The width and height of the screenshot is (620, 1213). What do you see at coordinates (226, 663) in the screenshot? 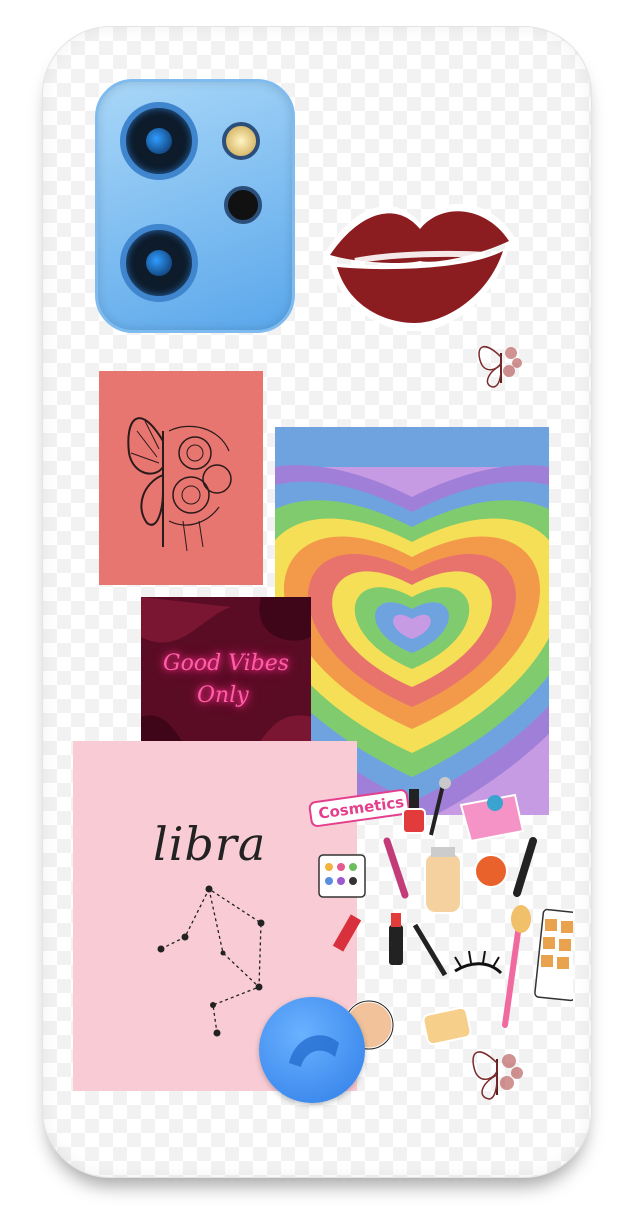
I see `neon-line-1: Good Vibes` at bounding box center [226, 663].